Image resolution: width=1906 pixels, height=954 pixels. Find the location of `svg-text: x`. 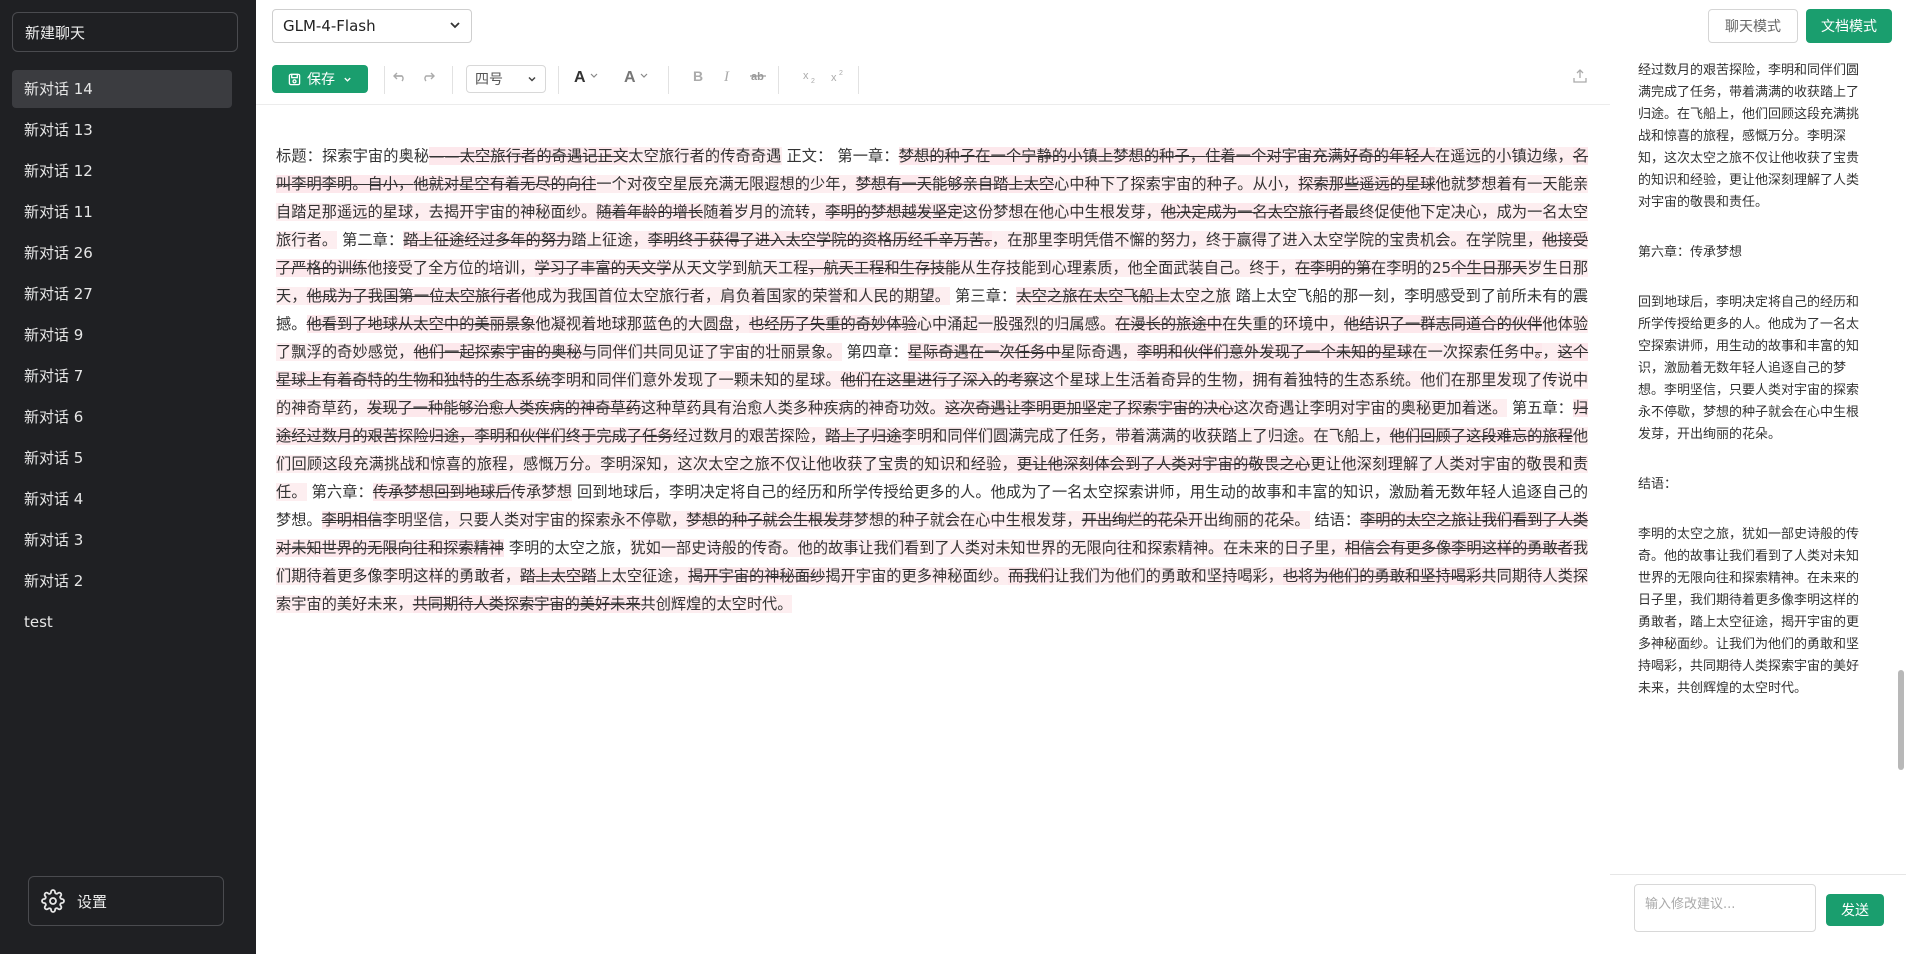

svg-text: x is located at coordinates (806, 76).